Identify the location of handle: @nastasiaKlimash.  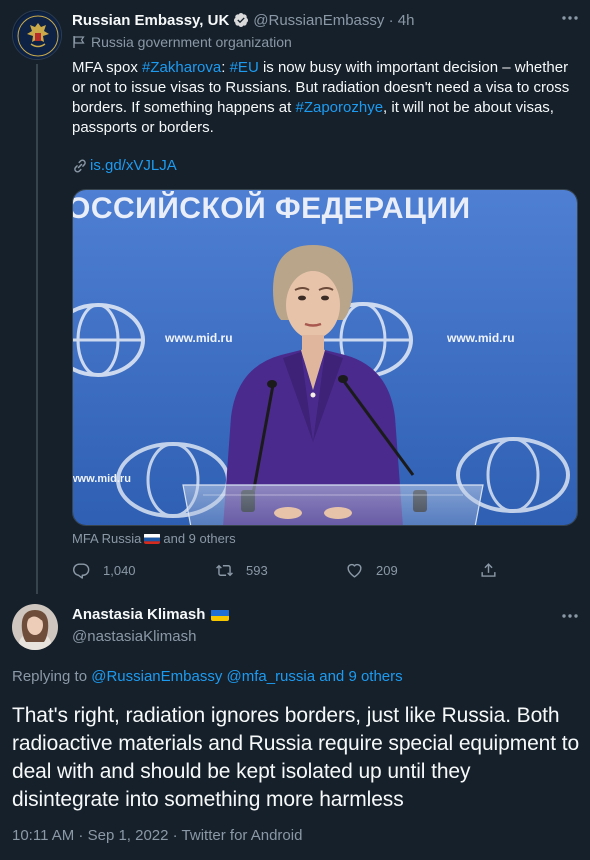
(134, 636).